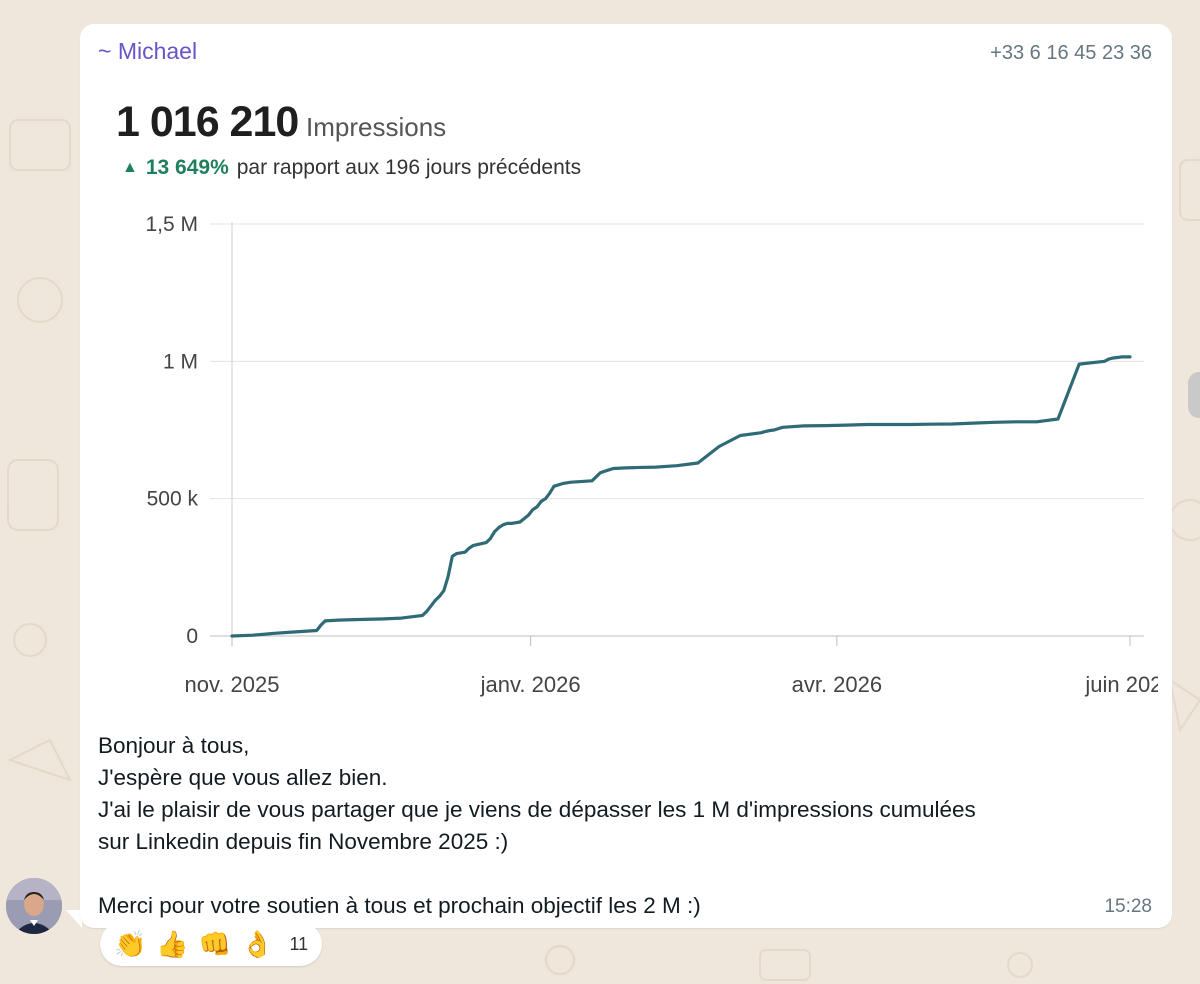 The height and width of the screenshot is (984, 1200). I want to click on fist-emoji: 👊, so click(215, 944).